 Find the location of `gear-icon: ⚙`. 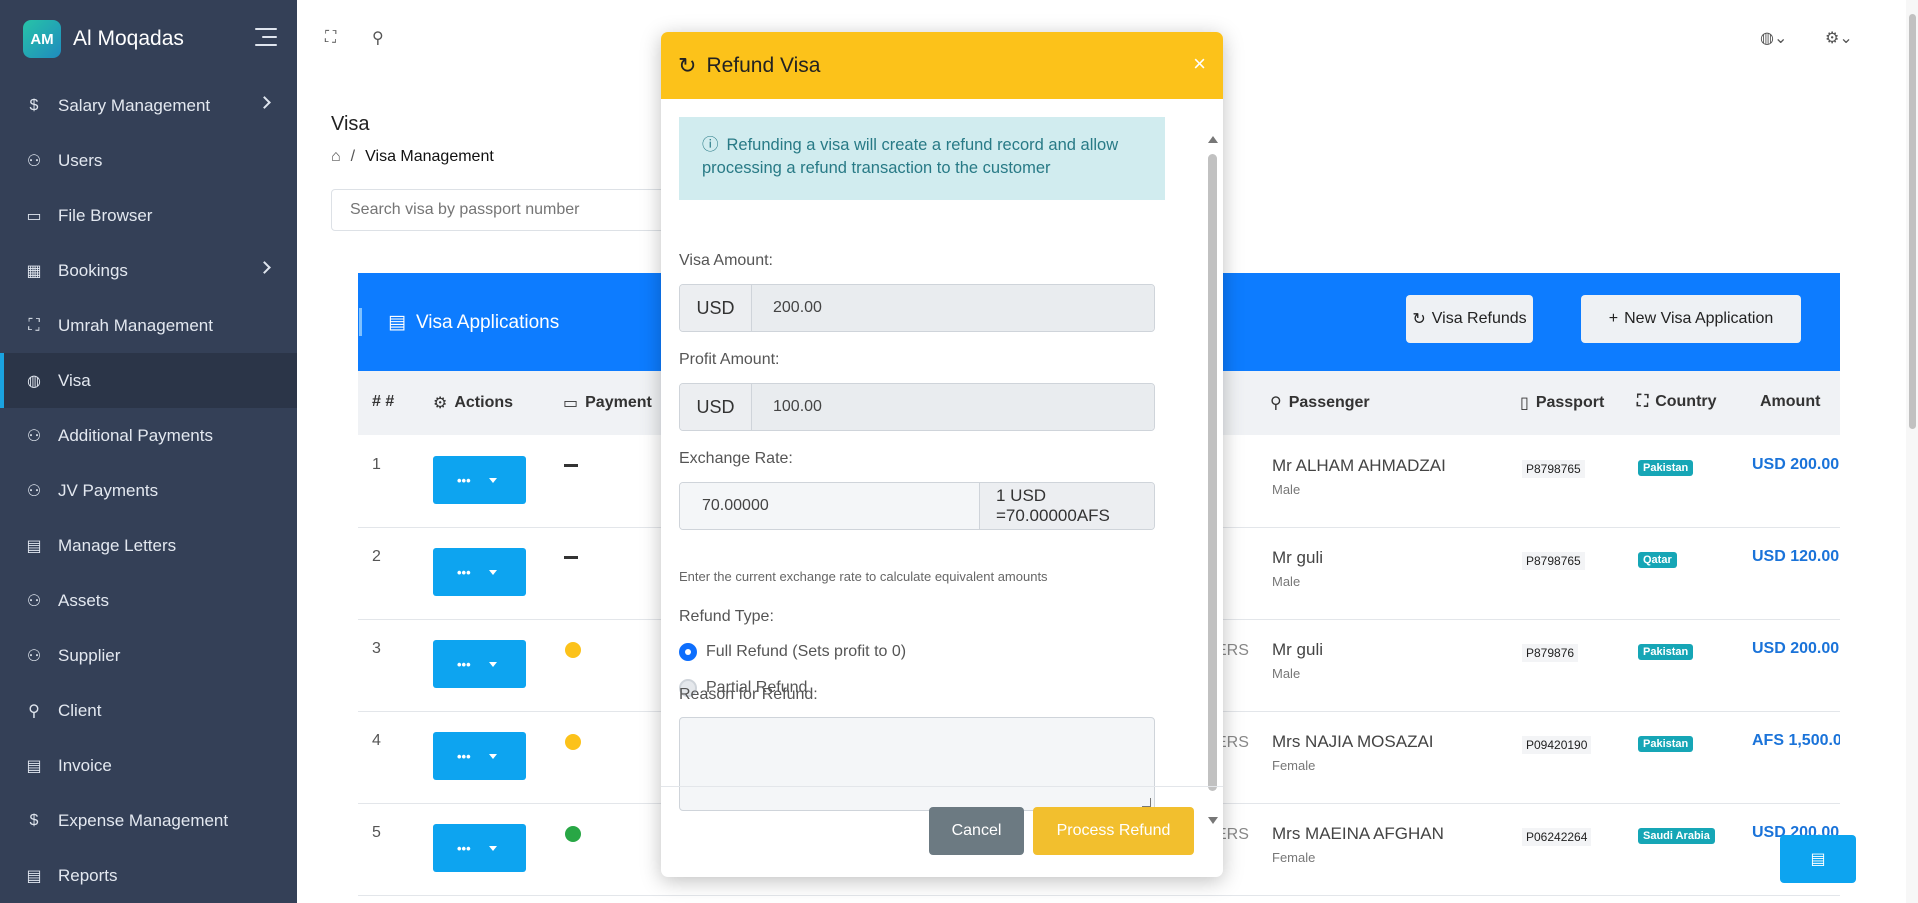

gear-icon: ⚙ is located at coordinates (440, 403).